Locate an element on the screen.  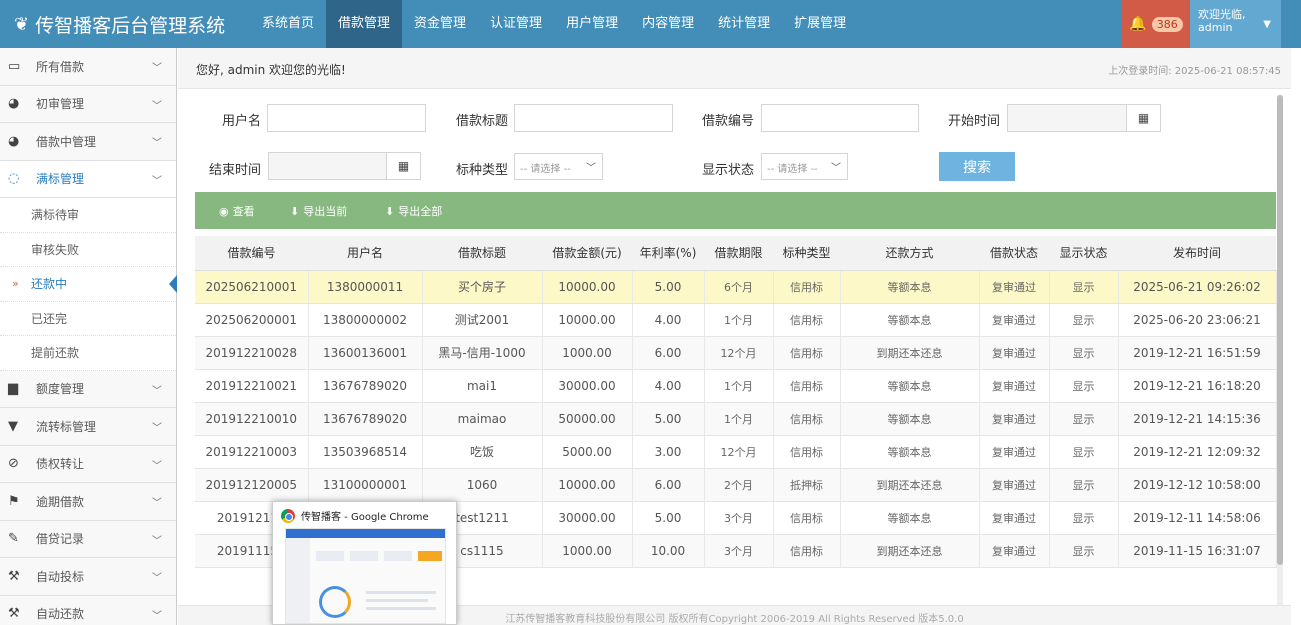
top-nav: 系统首页 借款管理 资金管理 认证管理 用户管理 内容管理 统计管理 扩展管理 is located at coordinates (554, 24).